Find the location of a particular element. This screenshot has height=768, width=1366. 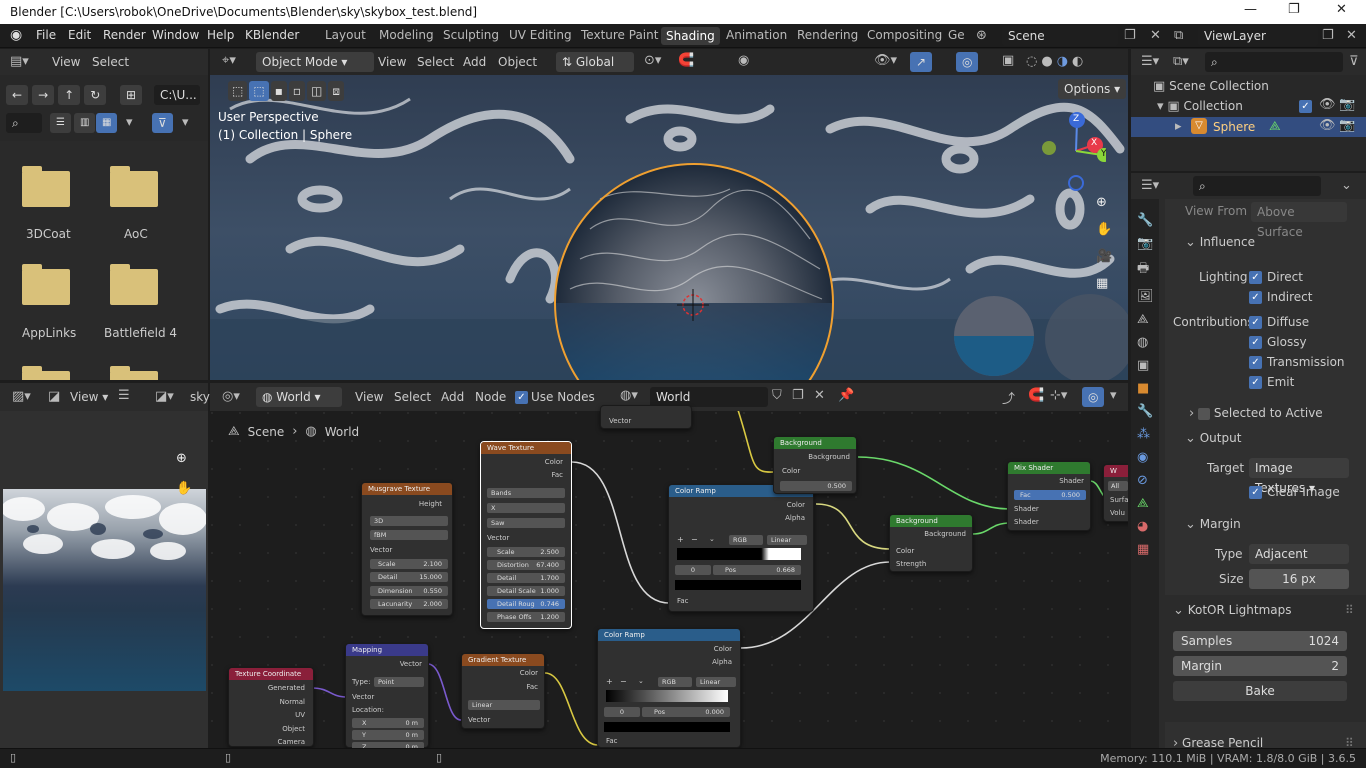

dimension-dropdown: 3D is located at coordinates (409, 521).